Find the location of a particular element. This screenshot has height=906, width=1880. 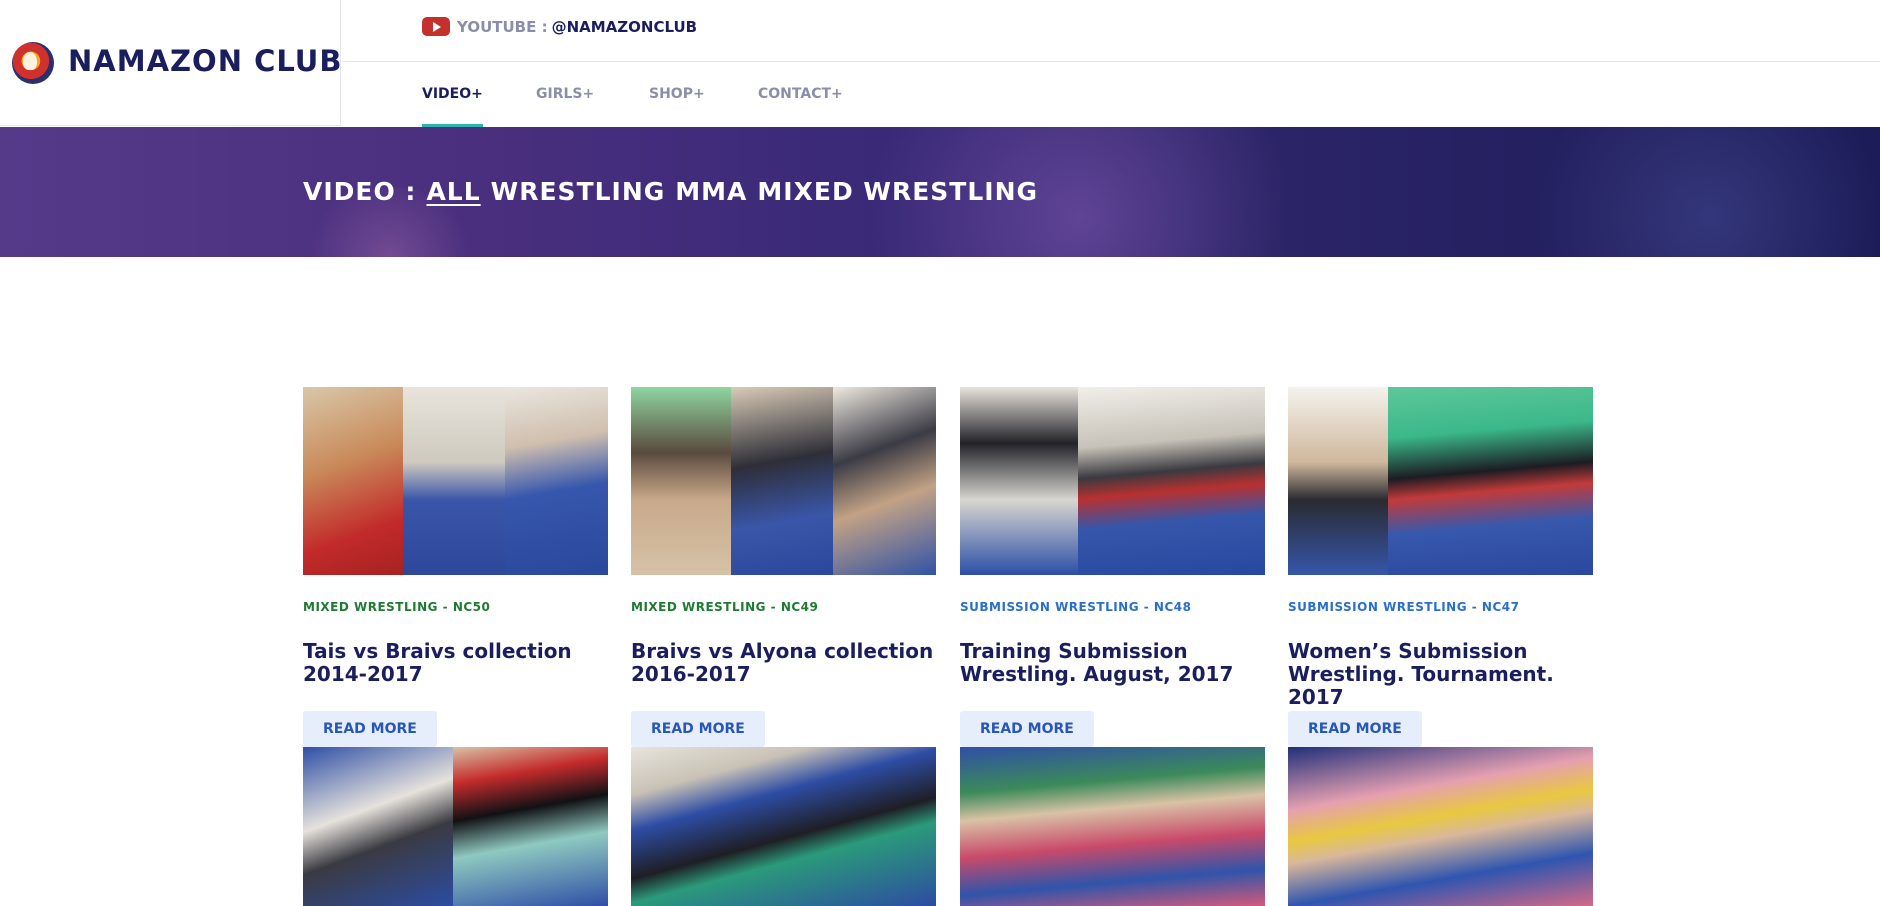

nav-item-contact: CONTACT+ is located at coordinates (800, 94).